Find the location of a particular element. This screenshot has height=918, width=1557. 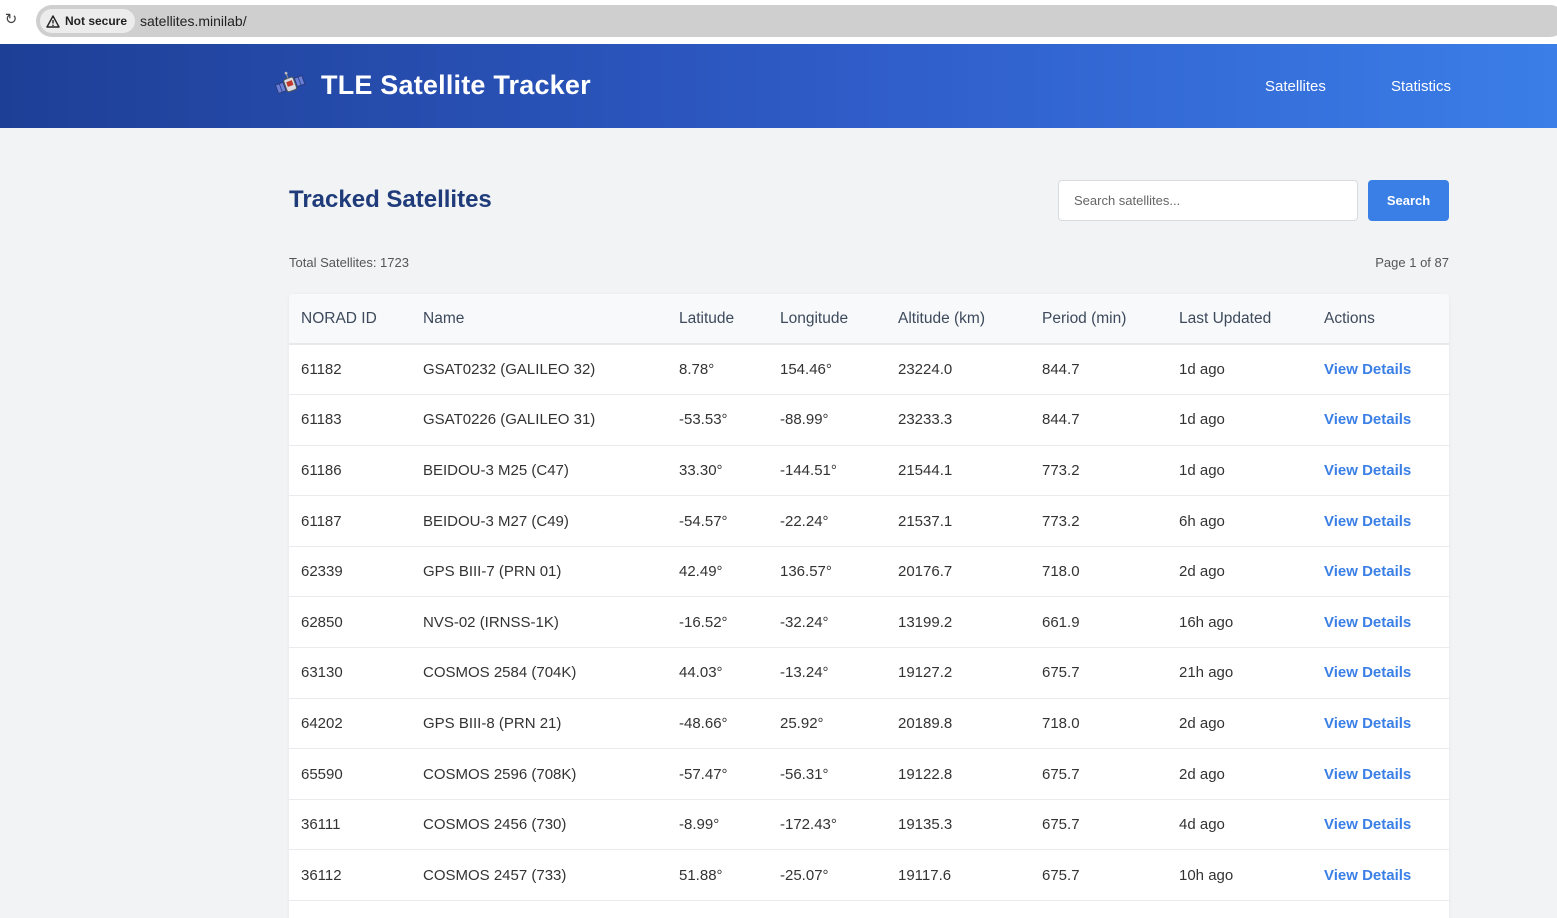

period-cell: 773.2 is located at coordinates (1061, 521).